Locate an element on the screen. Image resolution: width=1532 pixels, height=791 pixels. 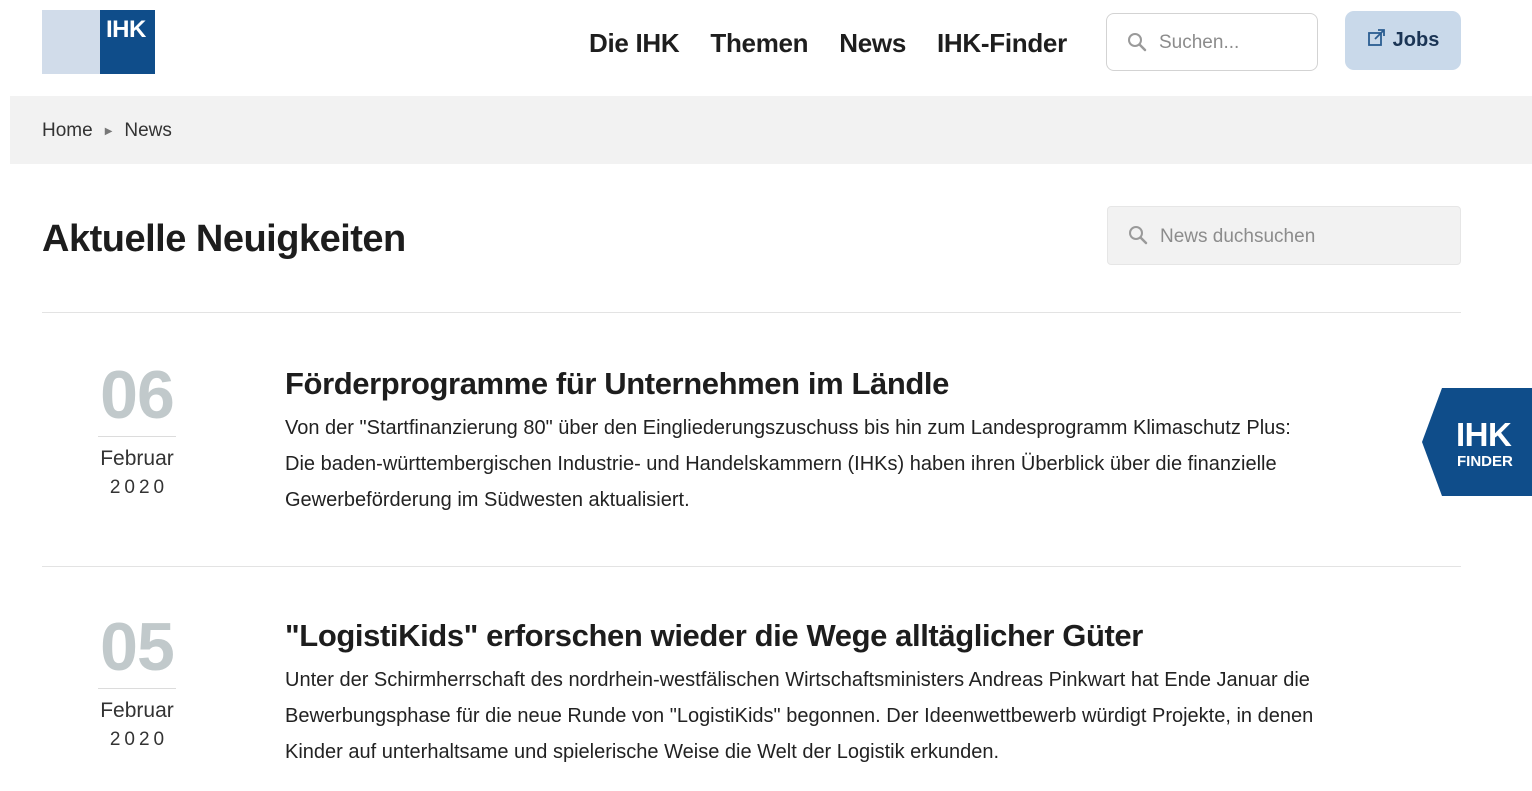
jobs-button: Jobs is located at coordinates (1403, 40).